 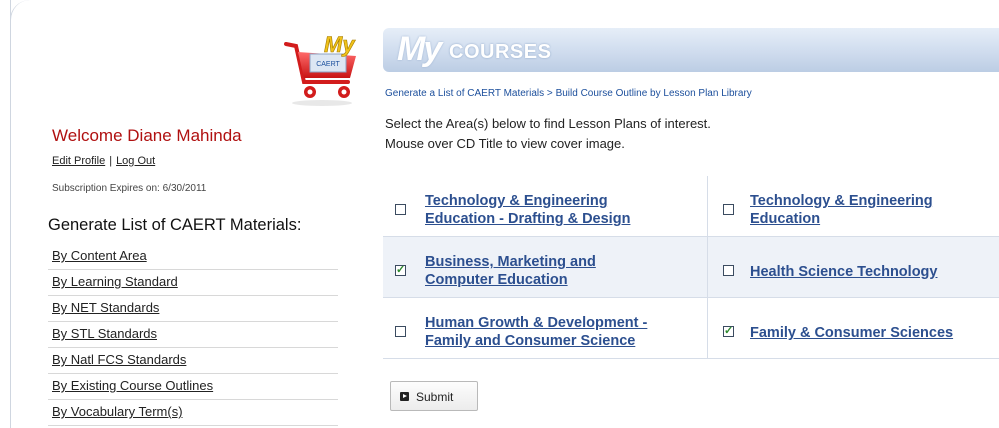 What do you see at coordinates (21, 10) in the screenshot?
I see `page-corner` at bounding box center [21, 10].